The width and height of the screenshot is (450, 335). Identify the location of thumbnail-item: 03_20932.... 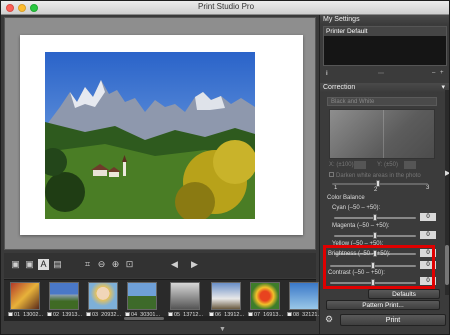
(103, 301).